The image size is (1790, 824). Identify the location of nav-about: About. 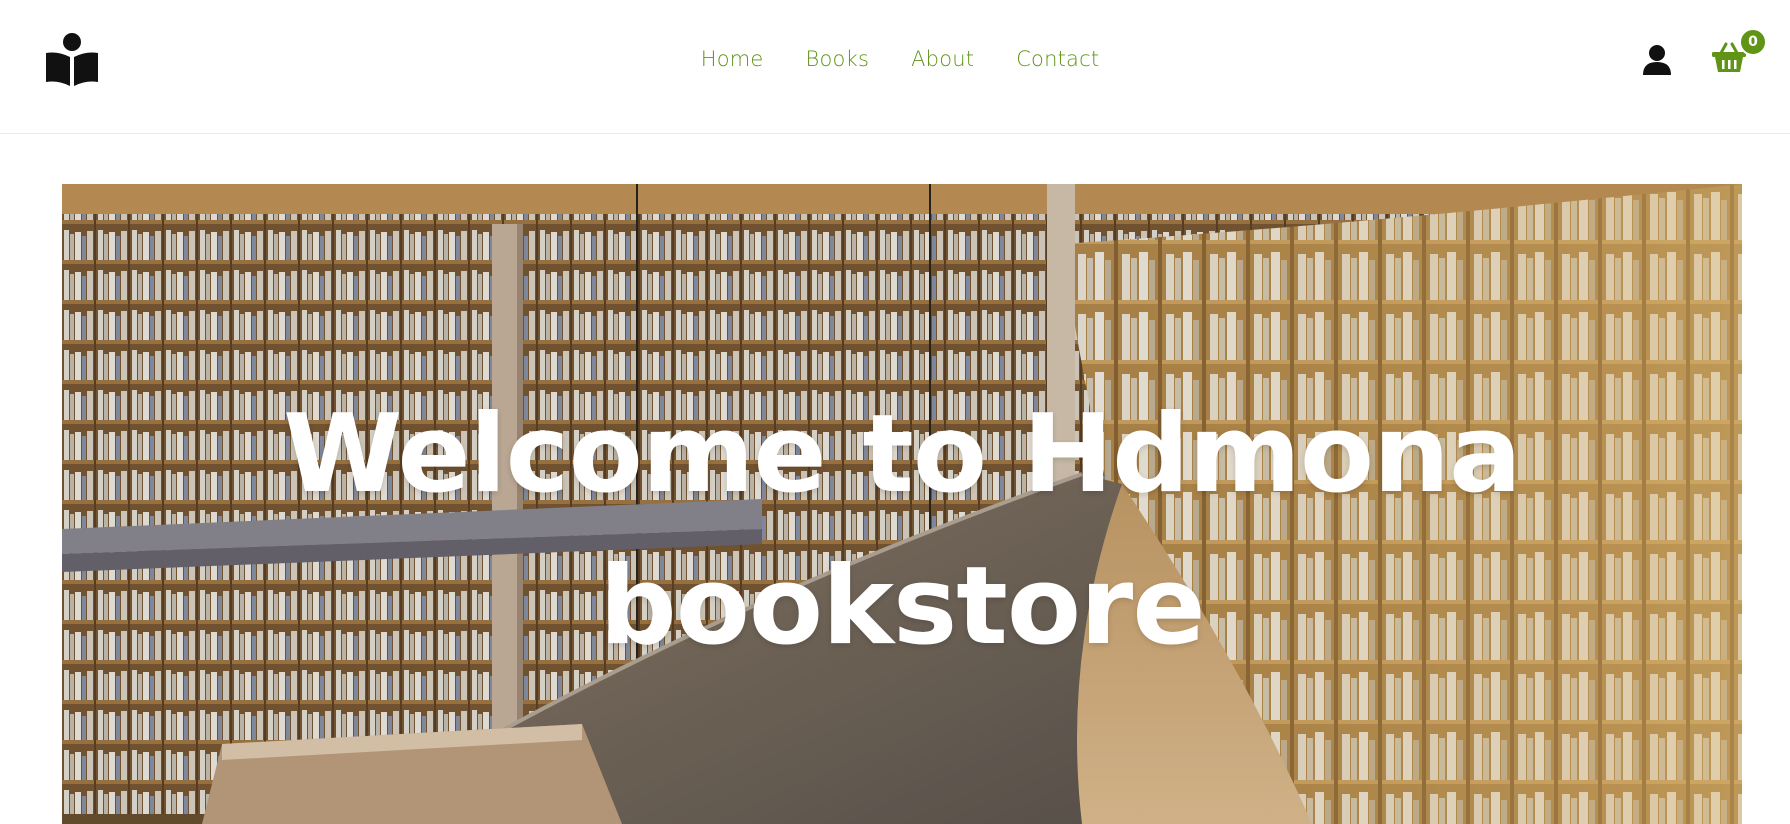
(942, 59).